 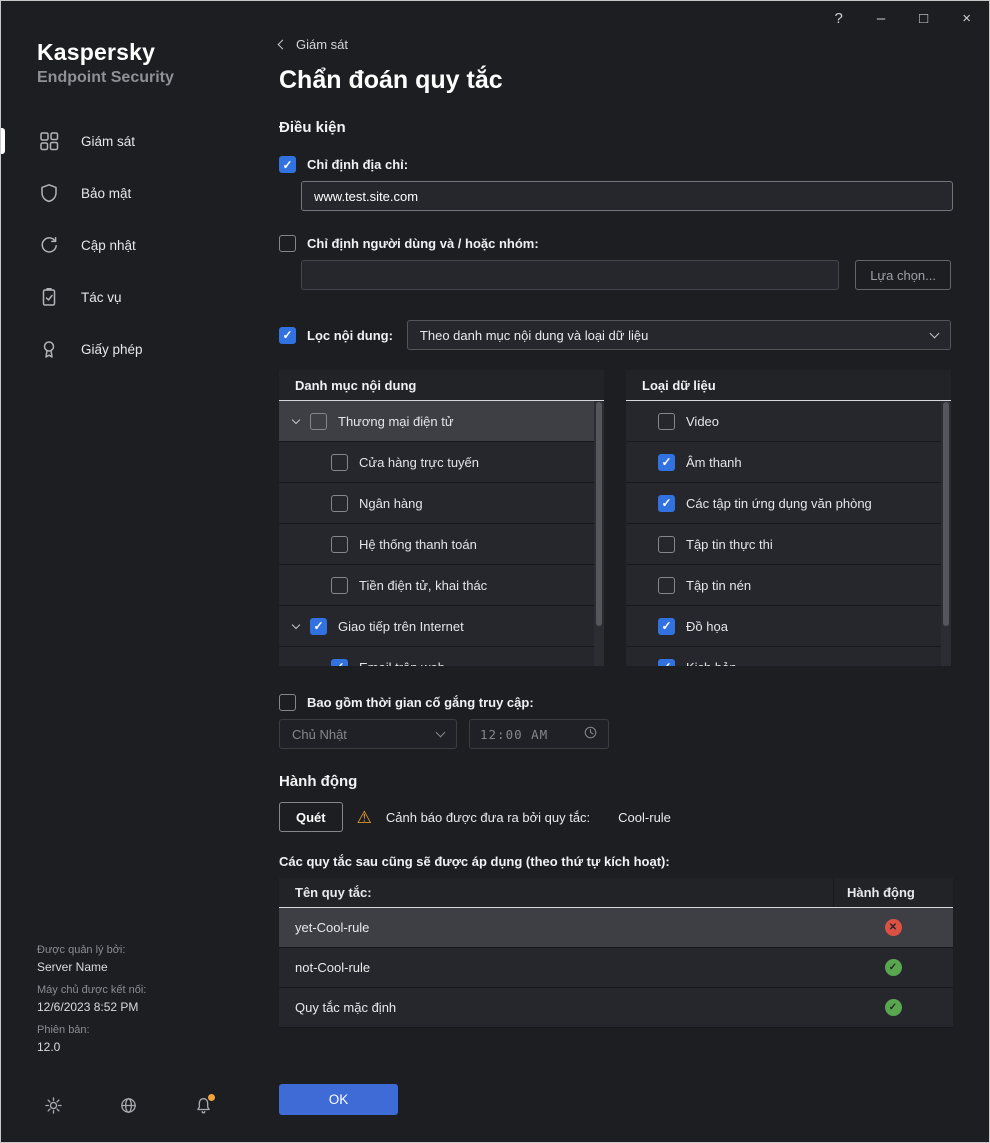 What do you see at coordinates (678, 335) in the screenshot?
I see `content-filter-select: Theo danh mục nội dung và loại dữ liệu` at bounding box center [678, 335].